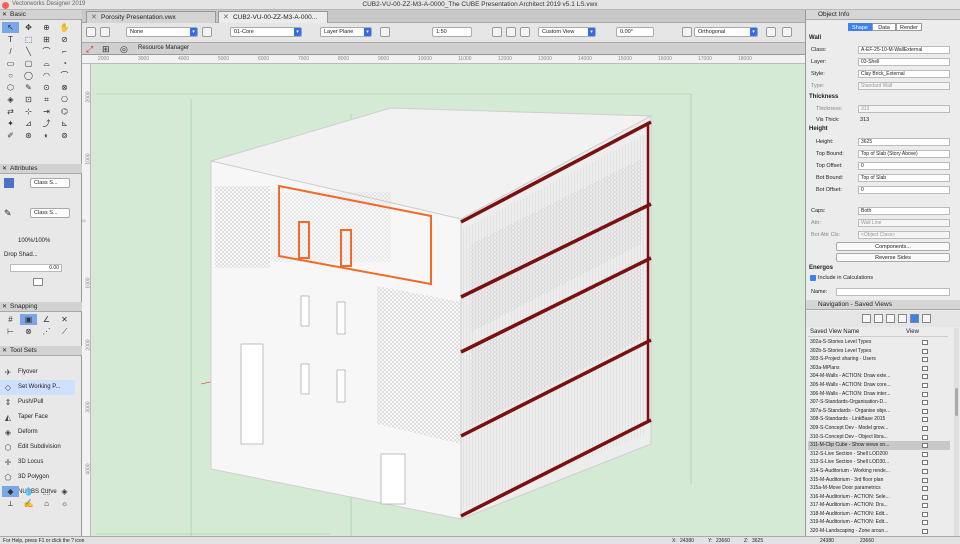 This screenshot has height=544, width=960. What do you see at coordinates (28, 51) in the screenshot?
I see `basic-tool-icon: ╲` at bounding box center [28, 51].